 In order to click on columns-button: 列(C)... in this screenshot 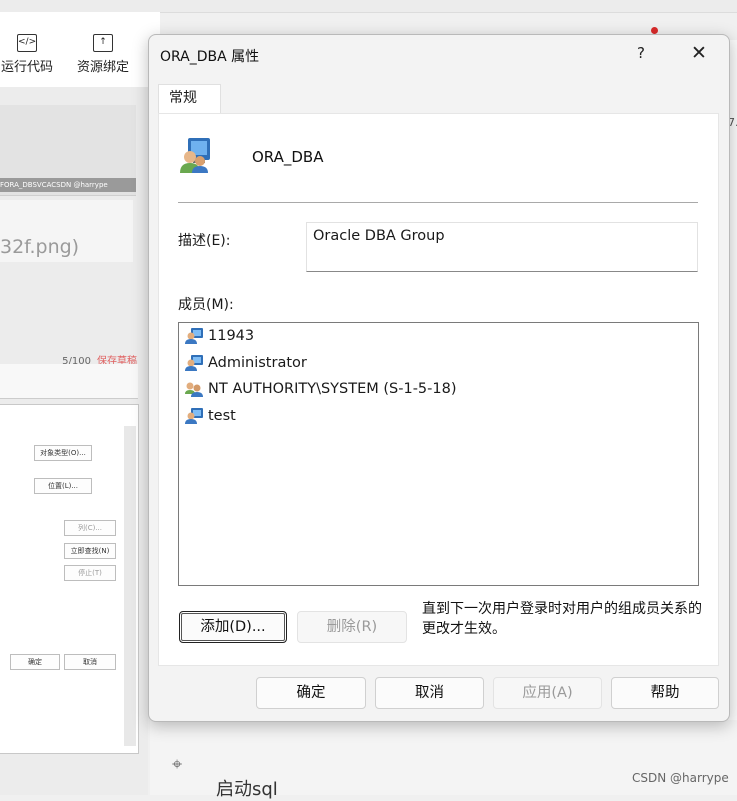, I will do `click(90, 528)`.